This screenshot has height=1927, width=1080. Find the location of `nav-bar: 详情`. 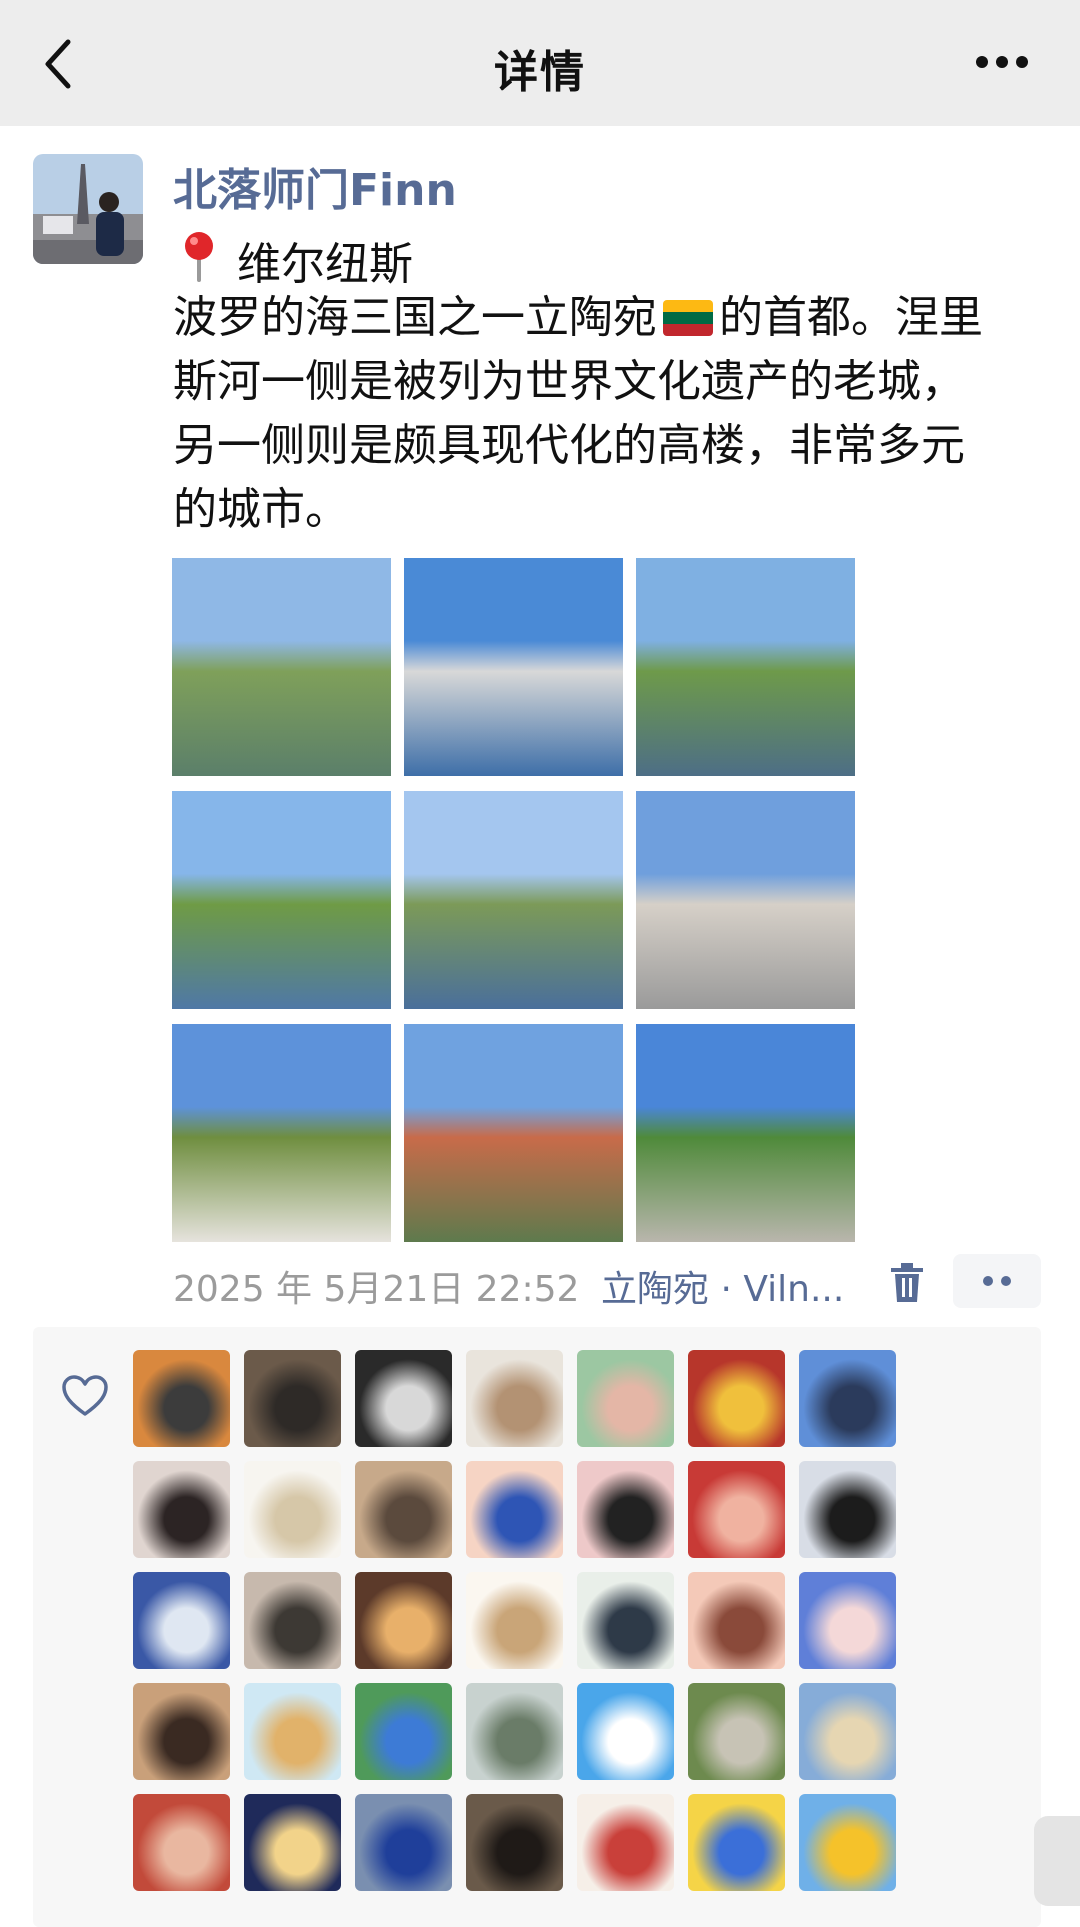

nav-bar: 详情 is located at coordinates (540, 63).